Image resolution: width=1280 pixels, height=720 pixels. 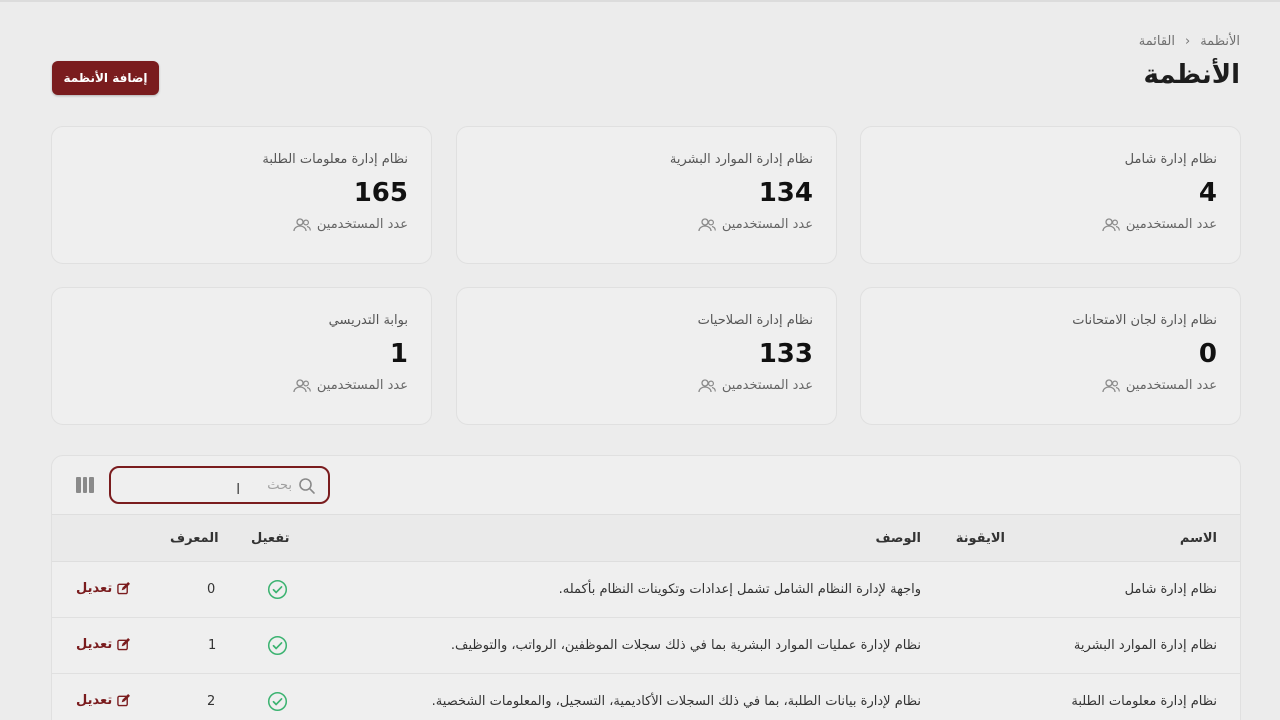 I want to click on column-header-active: تفعيل, so click(x=270, y=538).